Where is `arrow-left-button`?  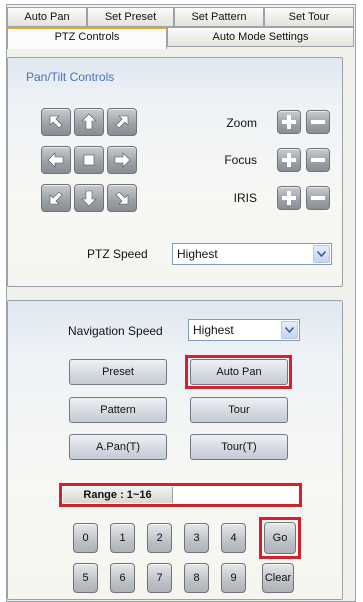 arrow-left-button is located at coordinates (56, 160).